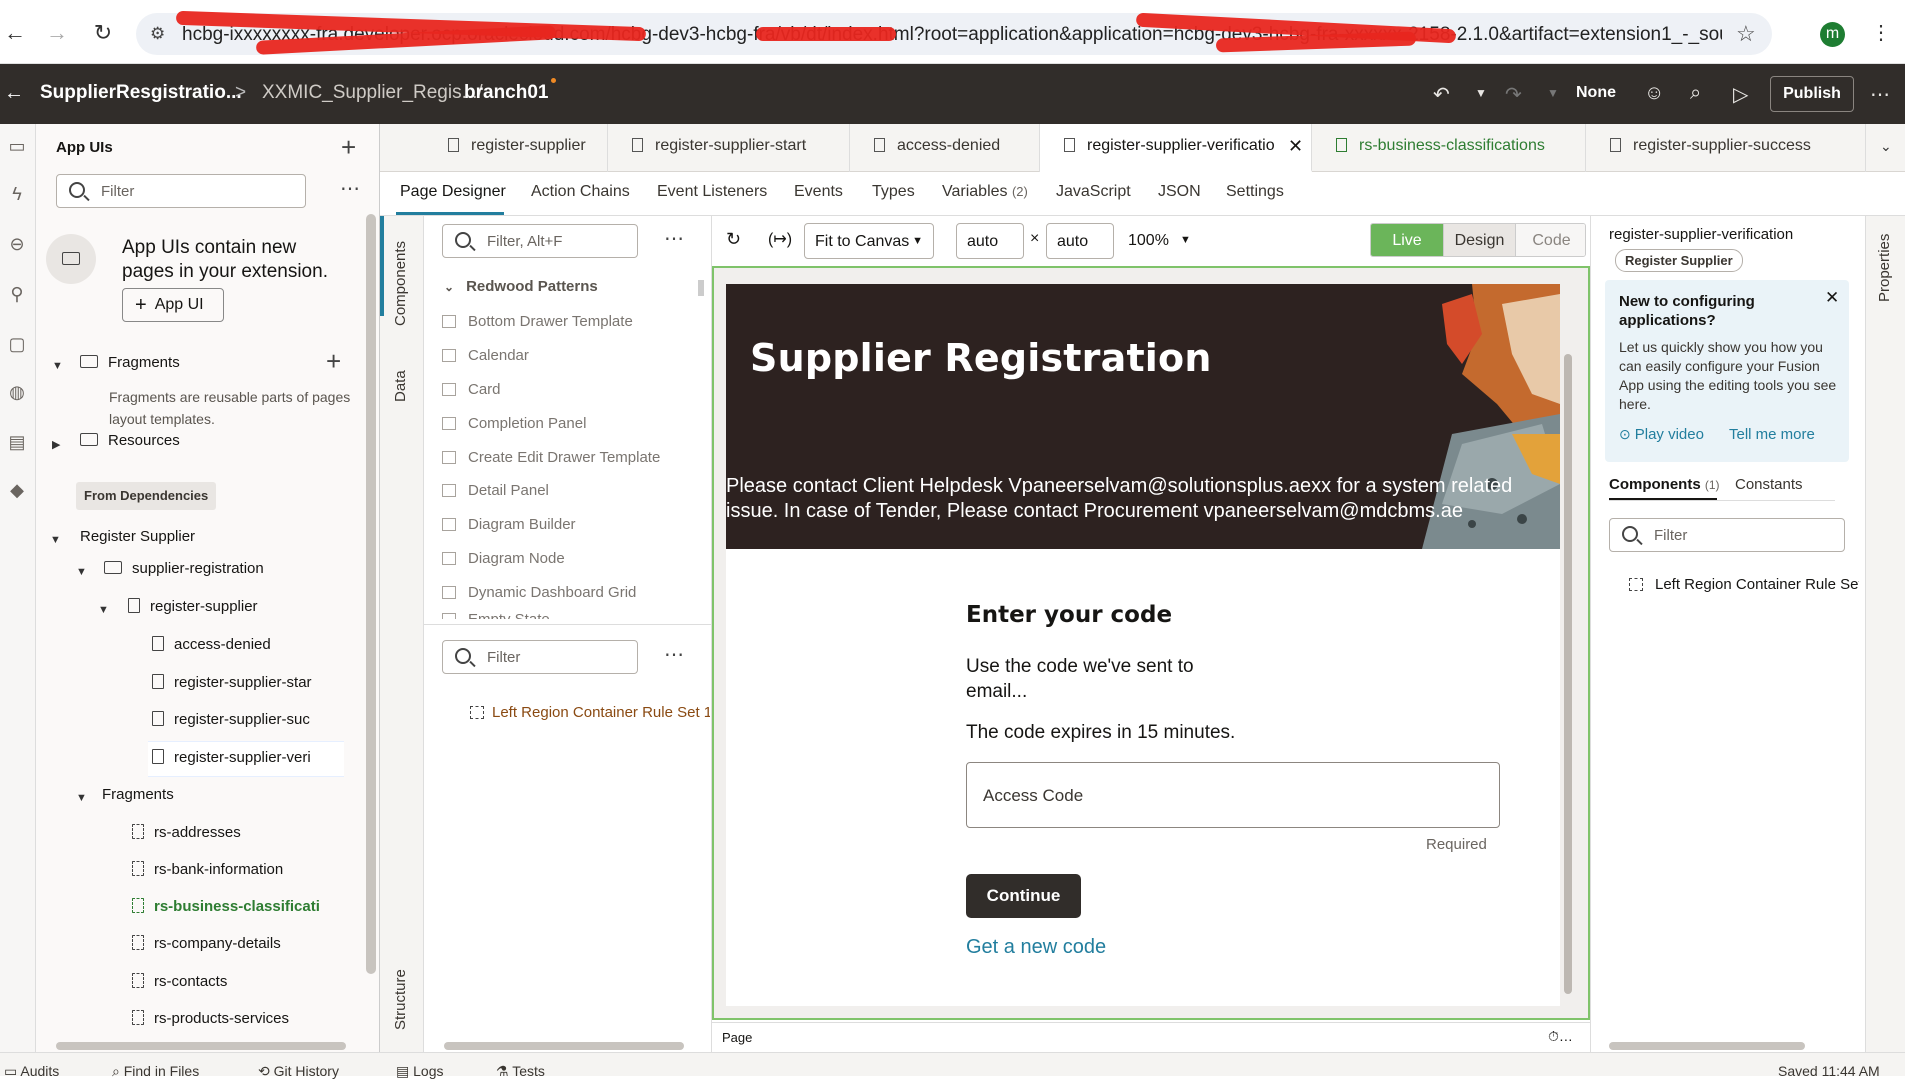 Image resolution: width=1905 pixels, height=1080 pixels. Describe the element at coordinates (184, 568) in the screenshot. I see `tree-supplier-registration: supplier-registration` at that location.